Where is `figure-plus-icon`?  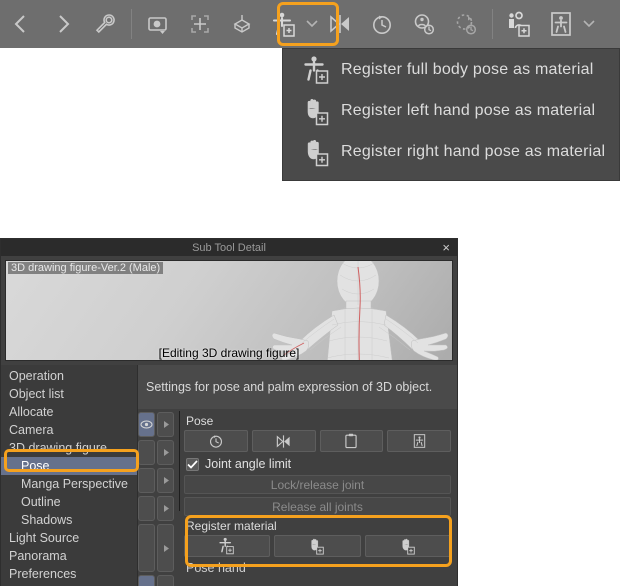
figure-plus-icon is located at coordinates (284, 24).